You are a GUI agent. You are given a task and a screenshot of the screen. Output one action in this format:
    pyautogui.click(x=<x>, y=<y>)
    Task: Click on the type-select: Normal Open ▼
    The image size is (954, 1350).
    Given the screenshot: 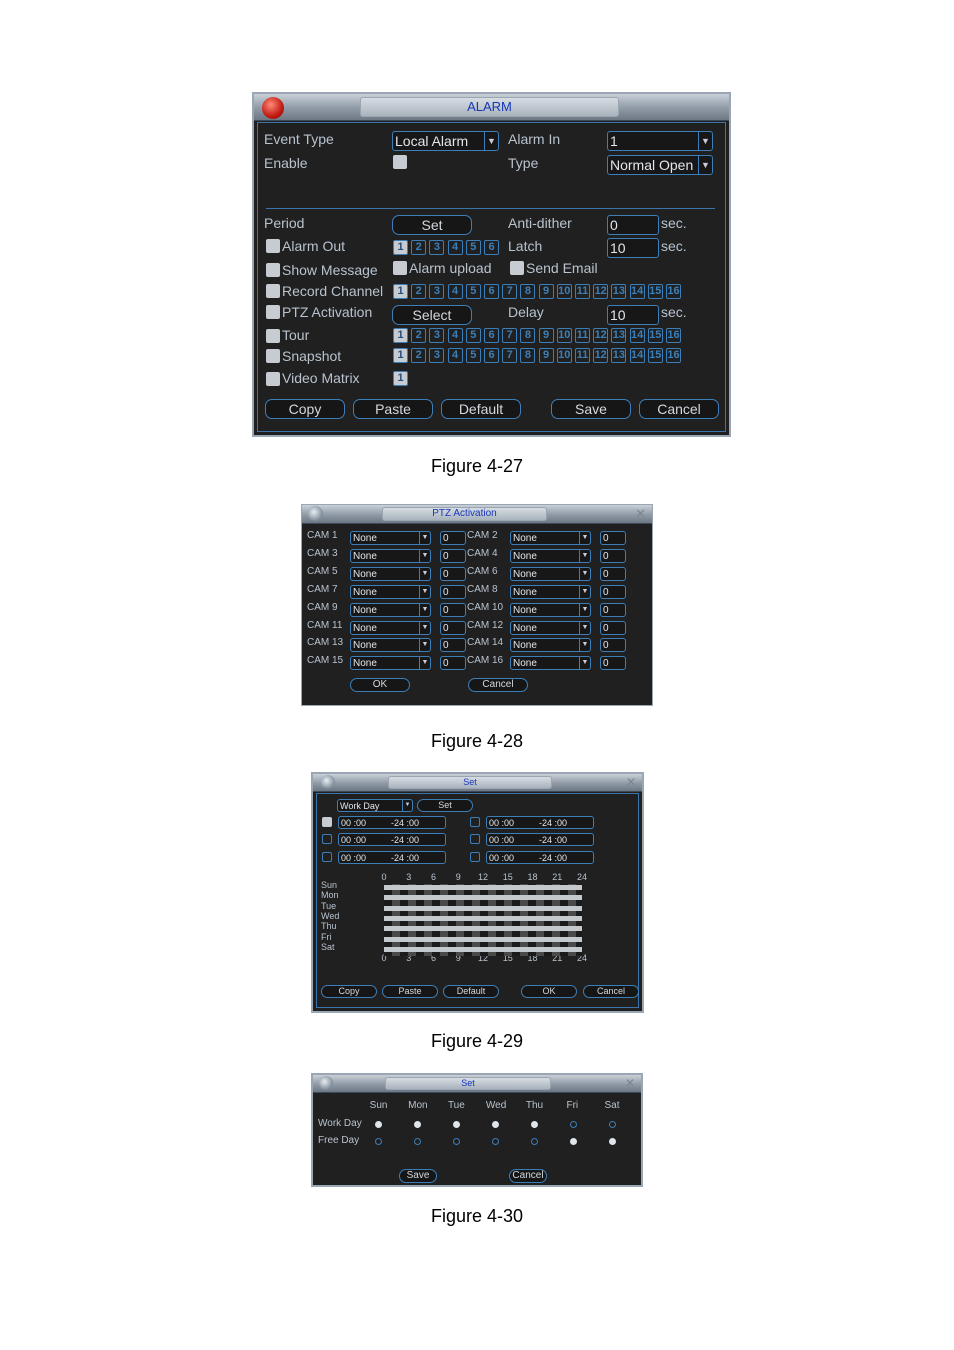 What is the action you would take?
    pyautogui.click(x=660, y=165)
    